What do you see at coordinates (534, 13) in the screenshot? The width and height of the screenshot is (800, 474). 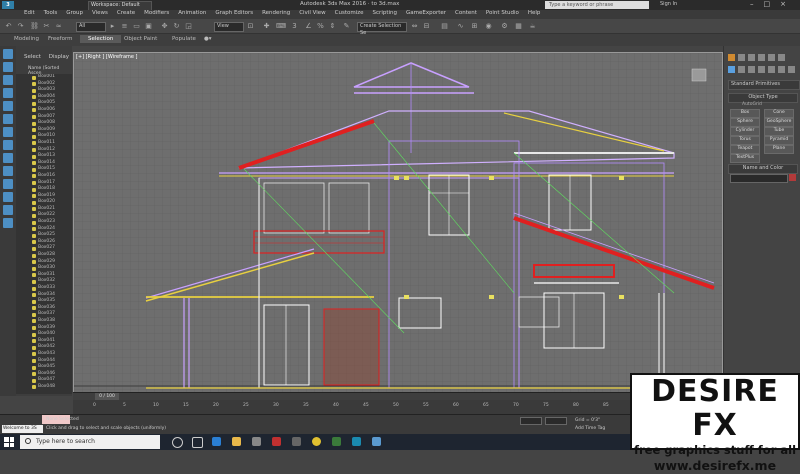 I see `menu-item-help: Help` at bounding box center [534, 13].